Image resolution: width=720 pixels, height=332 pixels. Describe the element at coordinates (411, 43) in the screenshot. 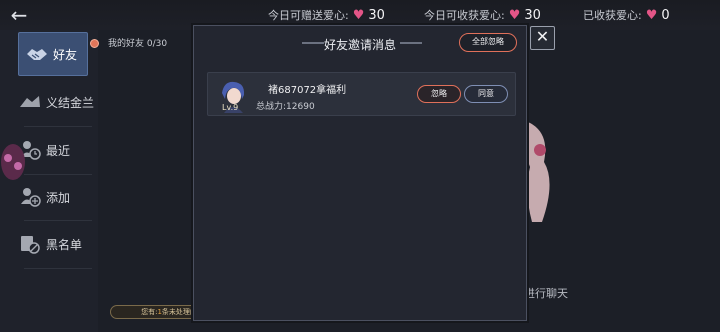

I see `title-ornament-right` at that location.